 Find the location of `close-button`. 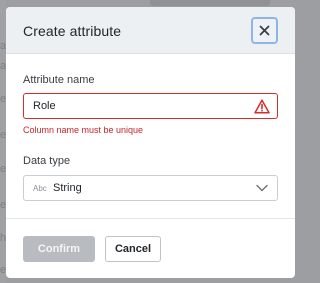

close-button is located at coordinates (264, 30).